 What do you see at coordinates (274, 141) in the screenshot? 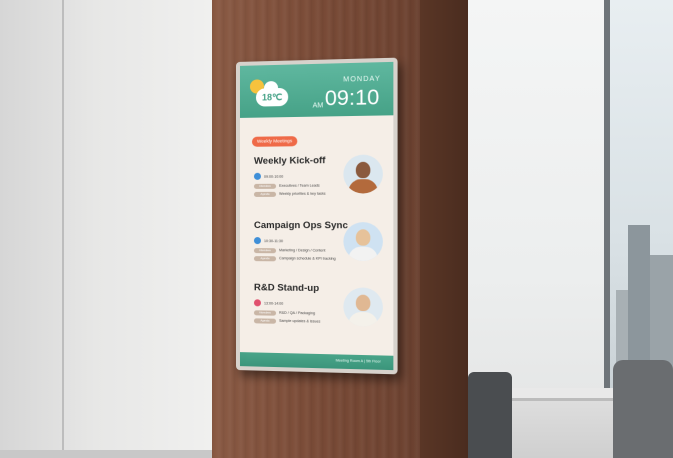
I see `section-badge: Weekly Meetings` at bounding box center [274, 141].